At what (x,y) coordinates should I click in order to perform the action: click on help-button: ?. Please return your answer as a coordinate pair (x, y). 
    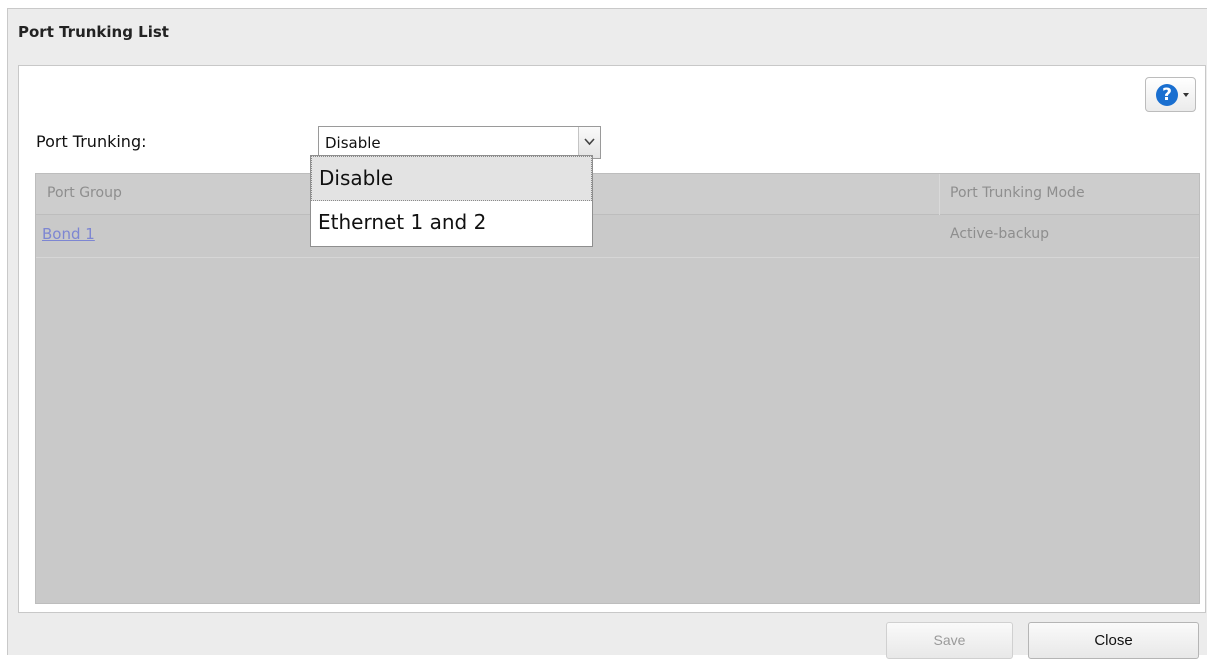
    Looking at the image, I should click on (1170, 94).